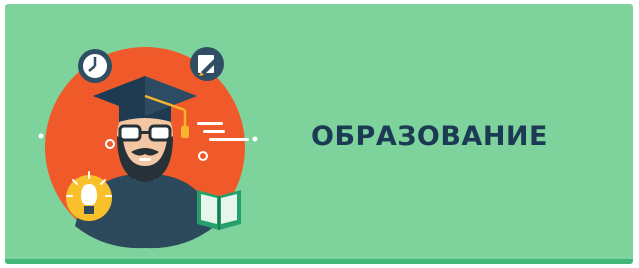 The image size is (639, 268). Describe the element at coordinates (429, 136) in the screenshot. I see `banner-title: ОБРАЗОВАНИЕ` at that location.